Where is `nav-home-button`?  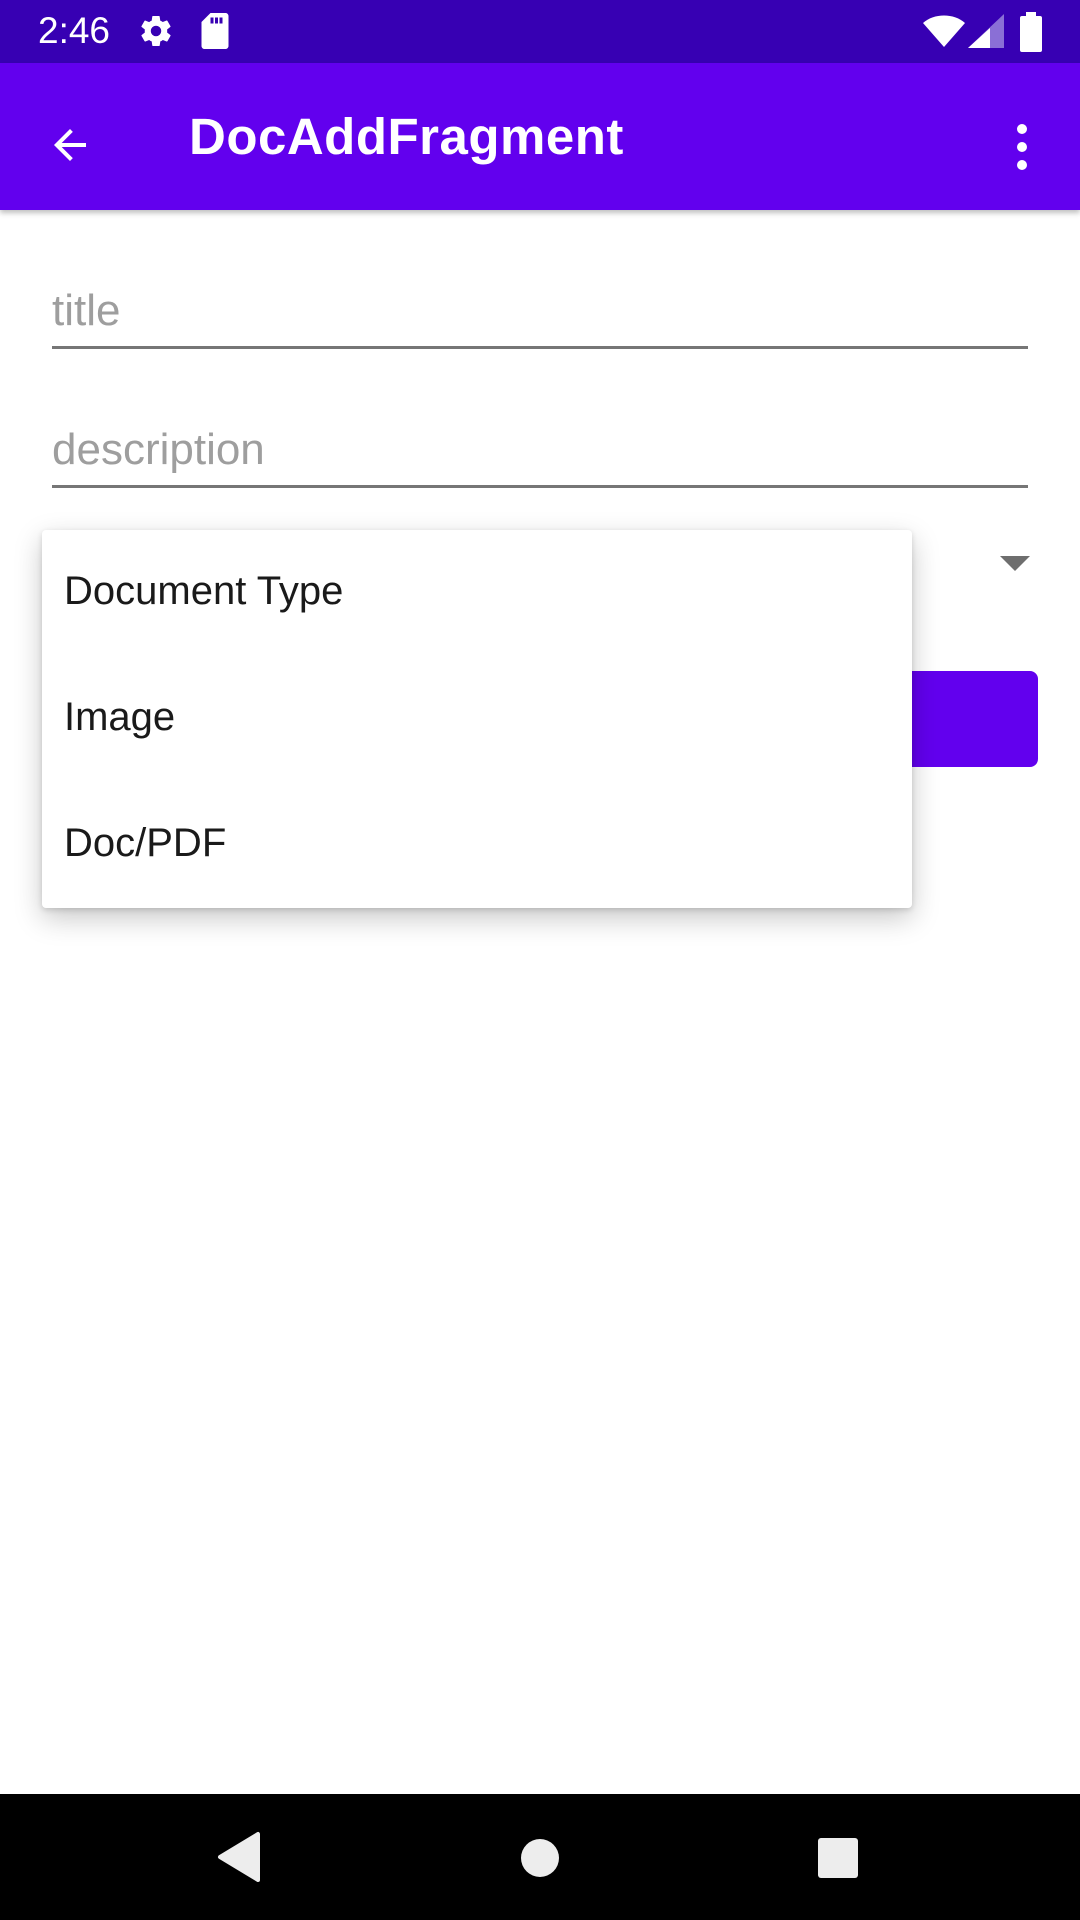 nav-home-button is located at coordinates (540, 1858).